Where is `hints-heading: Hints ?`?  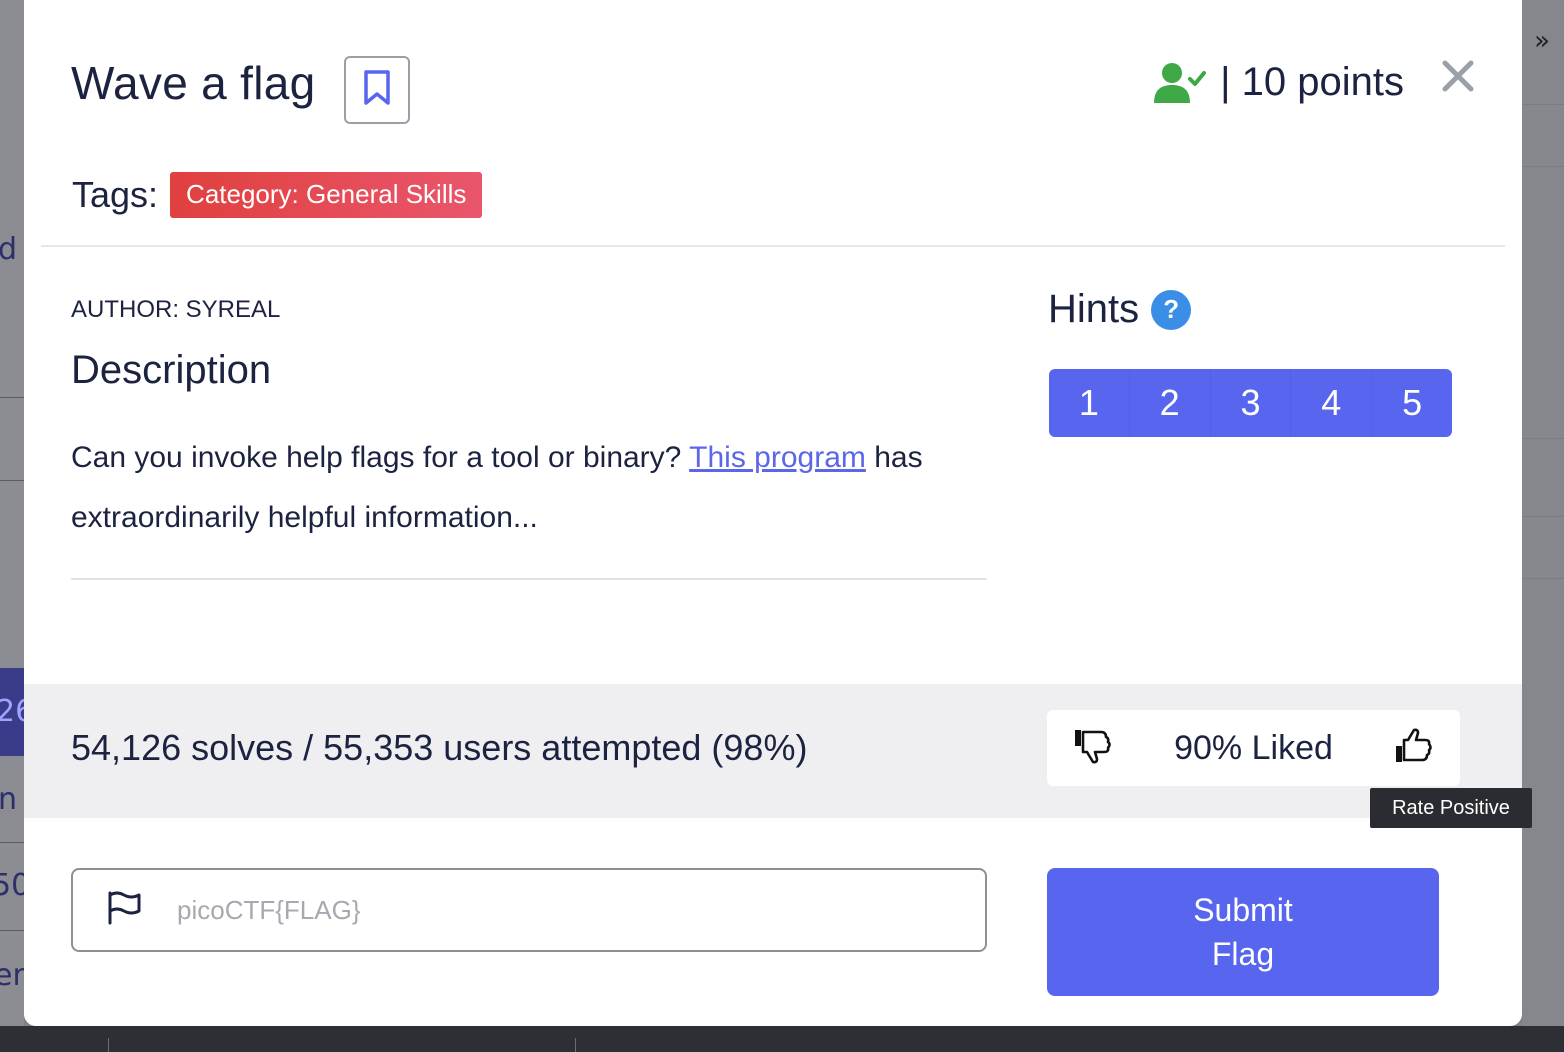
hints-heading: Hints ? is located at coordinates (1120, 309).